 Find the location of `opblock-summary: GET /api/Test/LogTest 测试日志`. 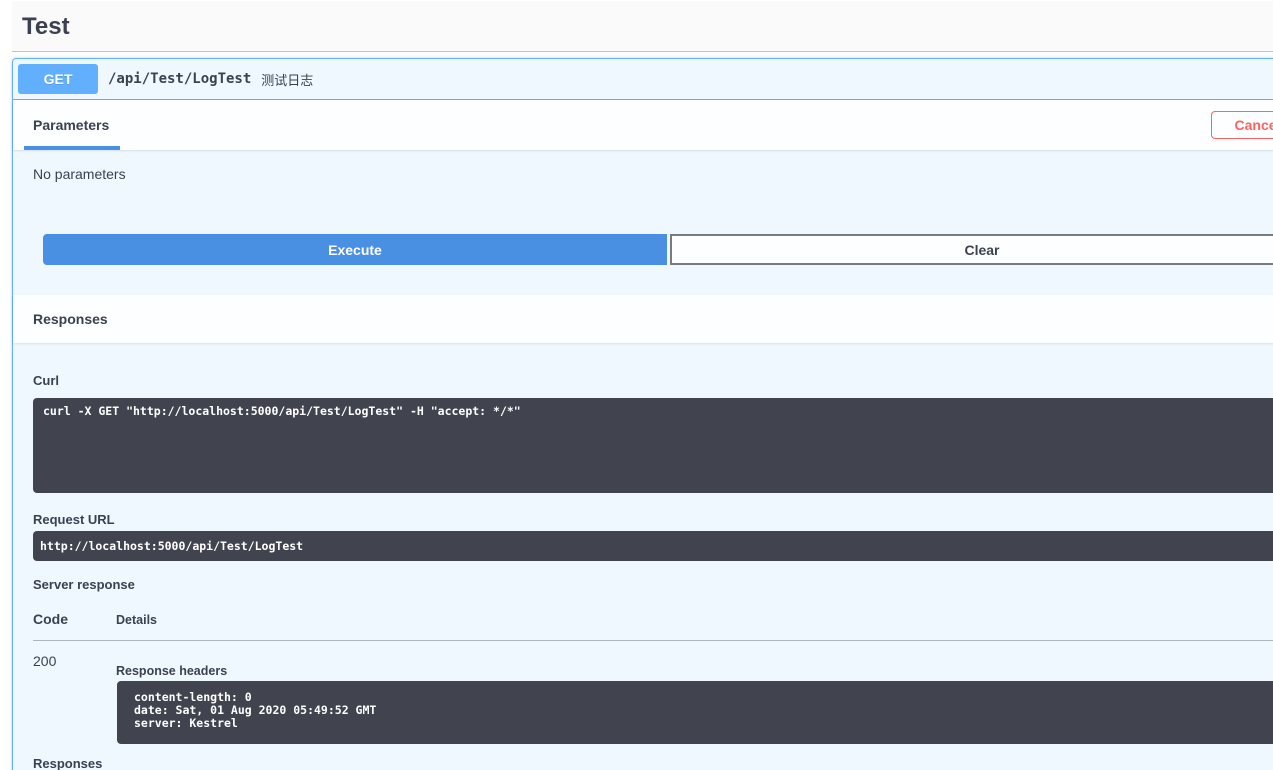

opblock-summary: GET /api/Test/LogTest 测试日志 is located at coordinates (643, 79).